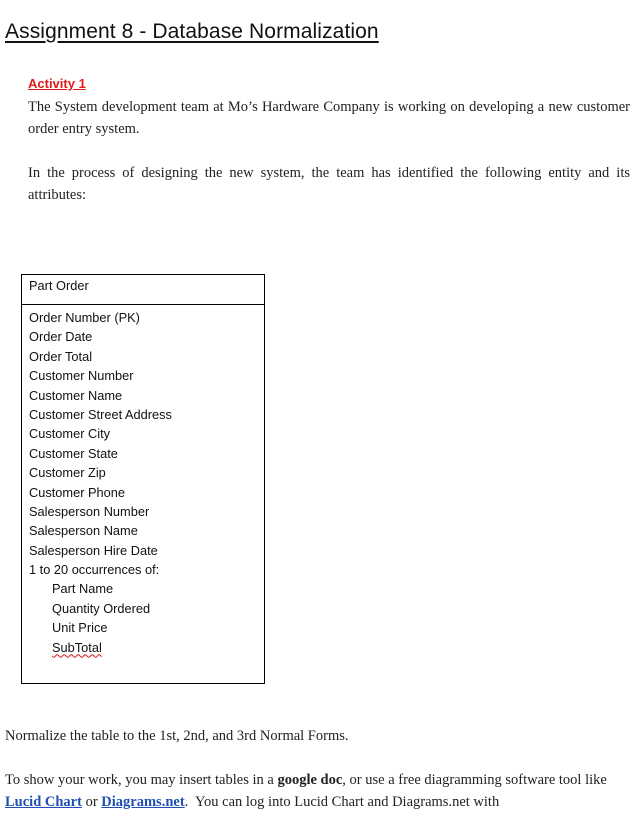 The width and height of the screenshot is (639, 817). What do you see at coordinates (310, 780) in the screenshot?
I see `bold-google-doc: google doc` at bounding box center [310, 780].